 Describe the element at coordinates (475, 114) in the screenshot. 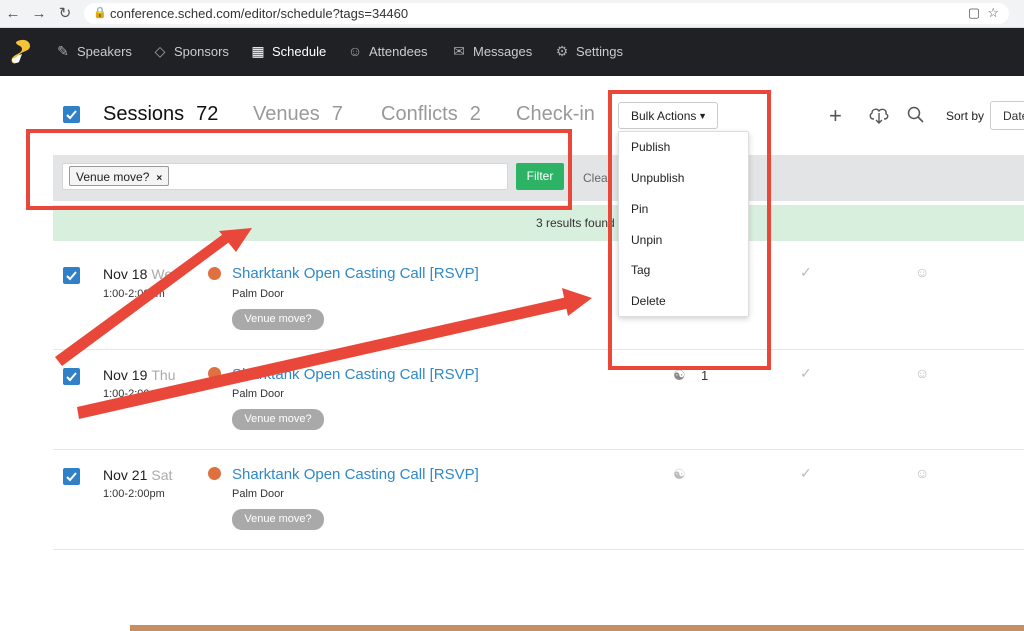

I see `tab-count: 2` at that location.